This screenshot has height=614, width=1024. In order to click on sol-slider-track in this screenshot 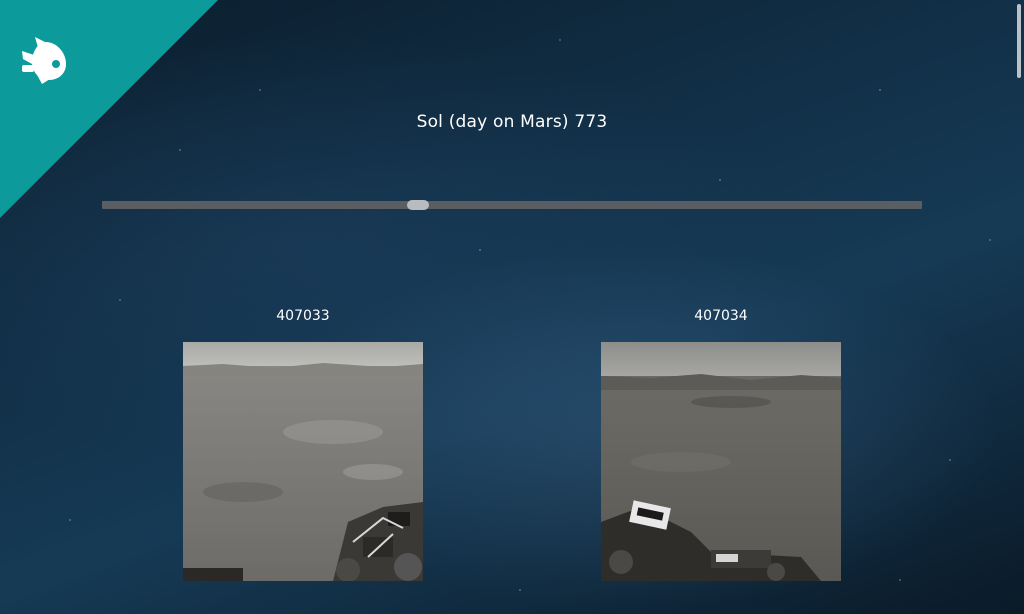, I will do `click(512, 205)`.